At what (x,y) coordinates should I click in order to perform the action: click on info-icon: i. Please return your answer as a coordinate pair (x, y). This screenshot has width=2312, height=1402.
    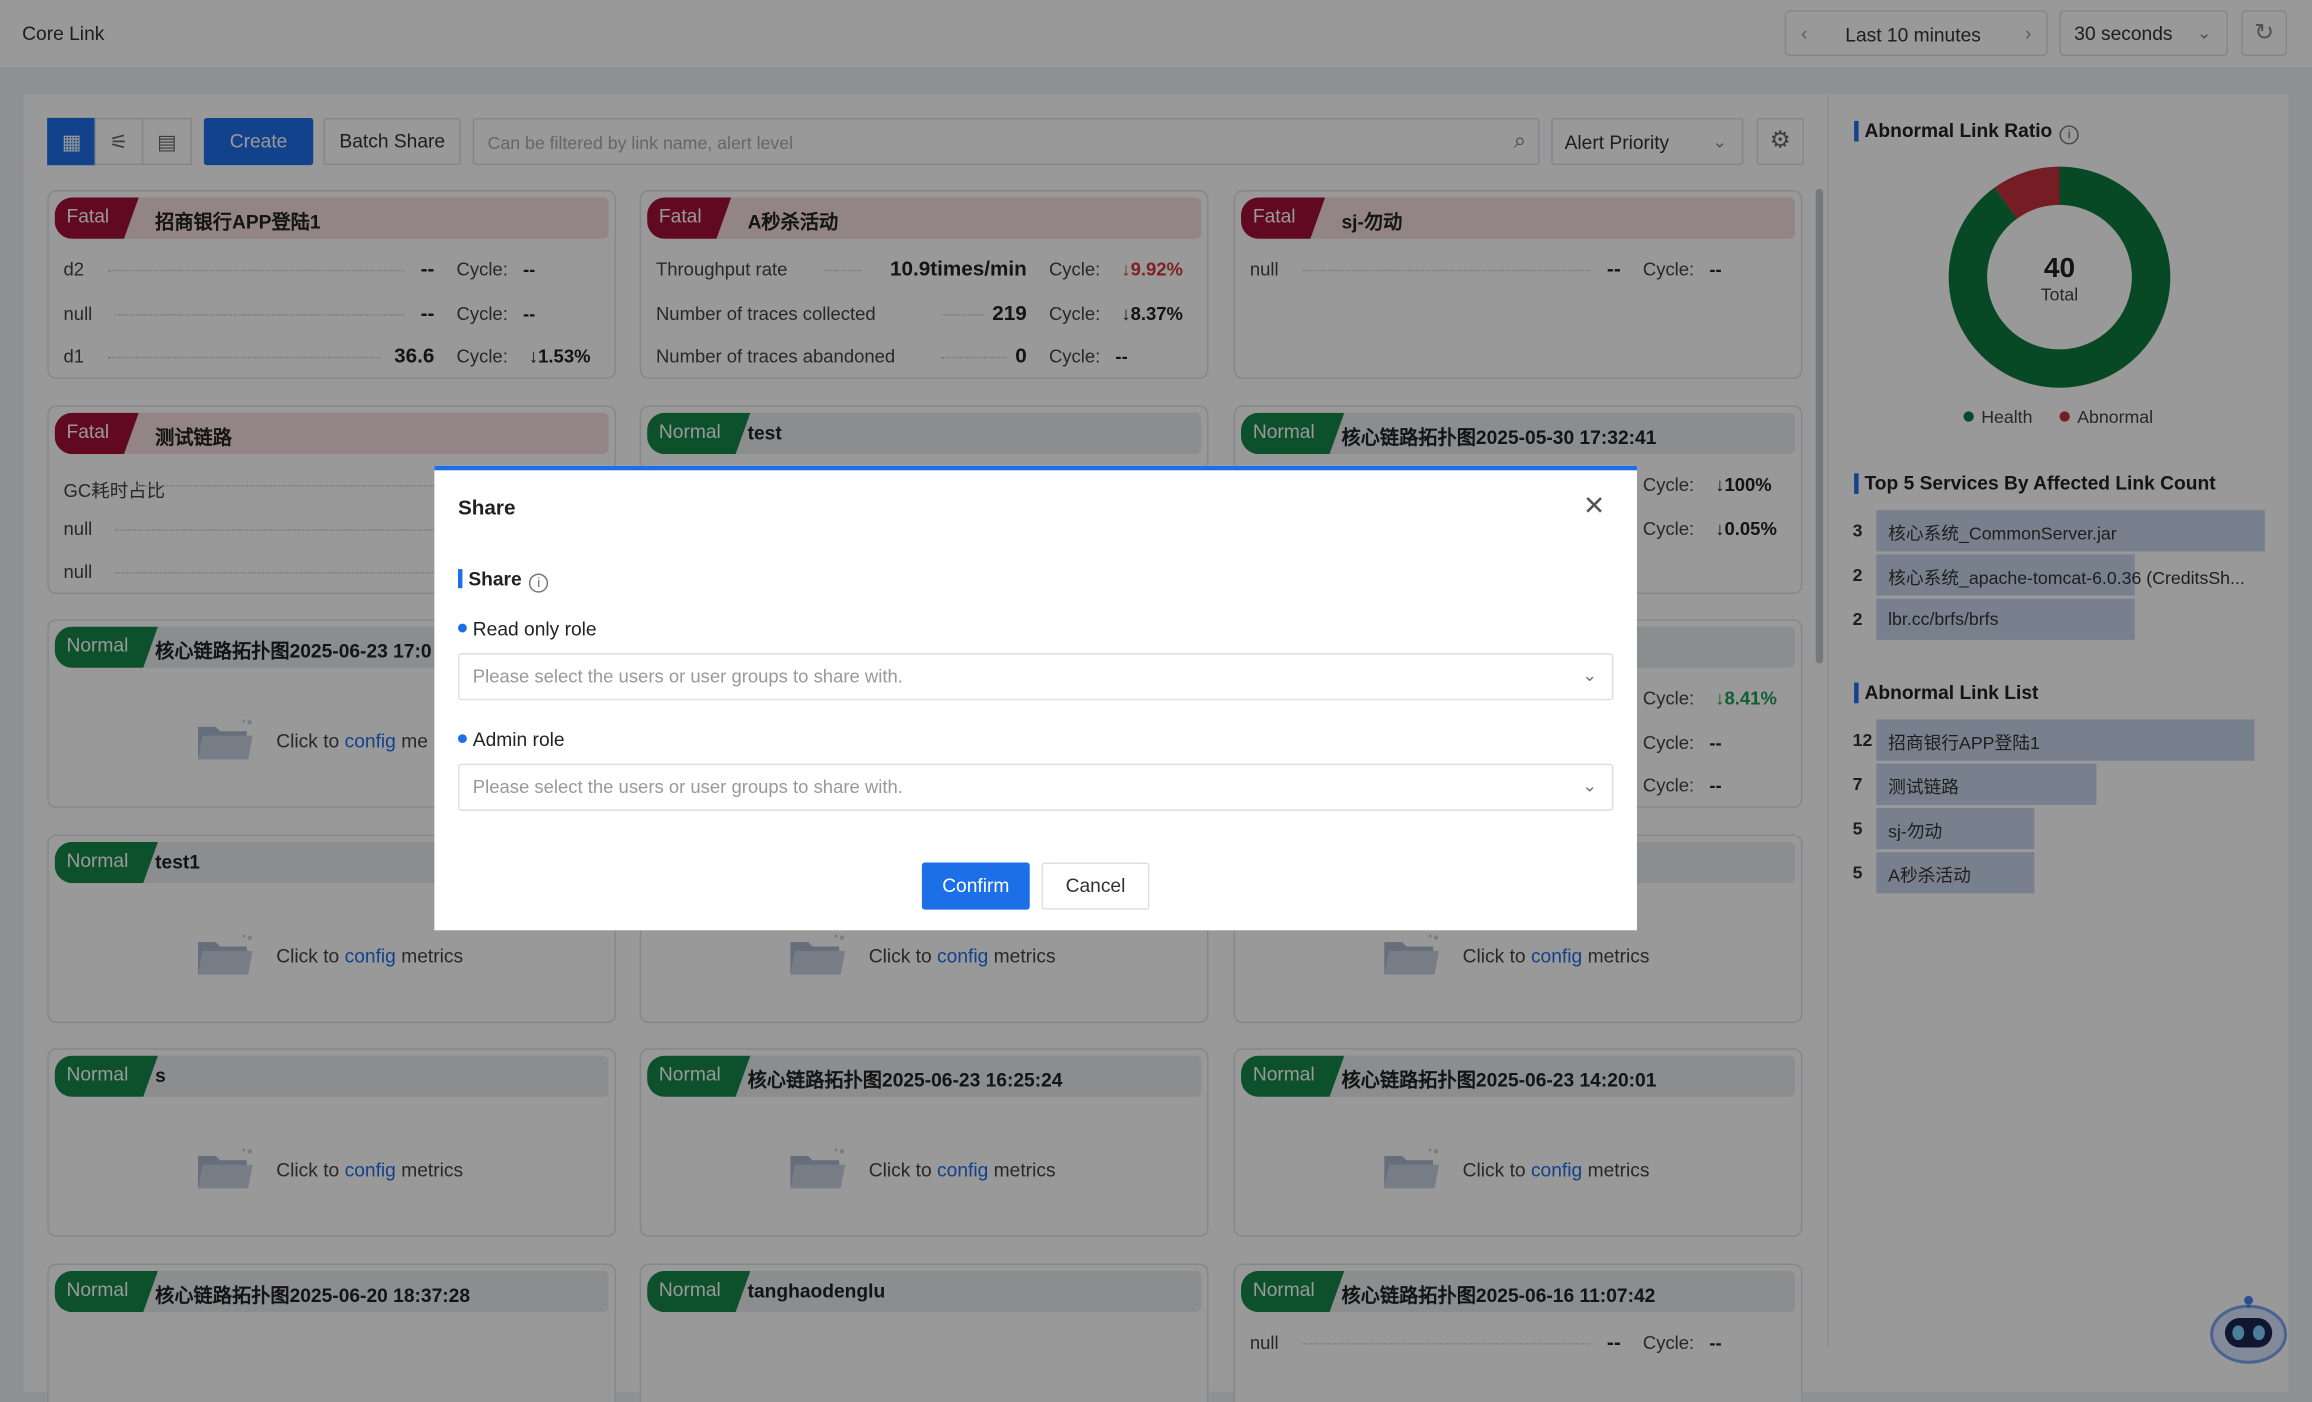
    Looking at the image, I should click on (539, 583).